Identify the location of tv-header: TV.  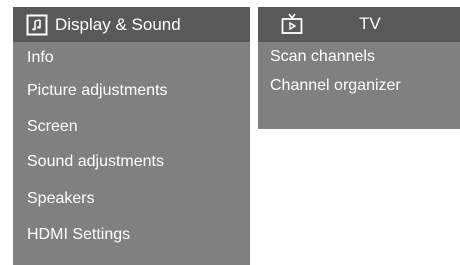
(359, 24).